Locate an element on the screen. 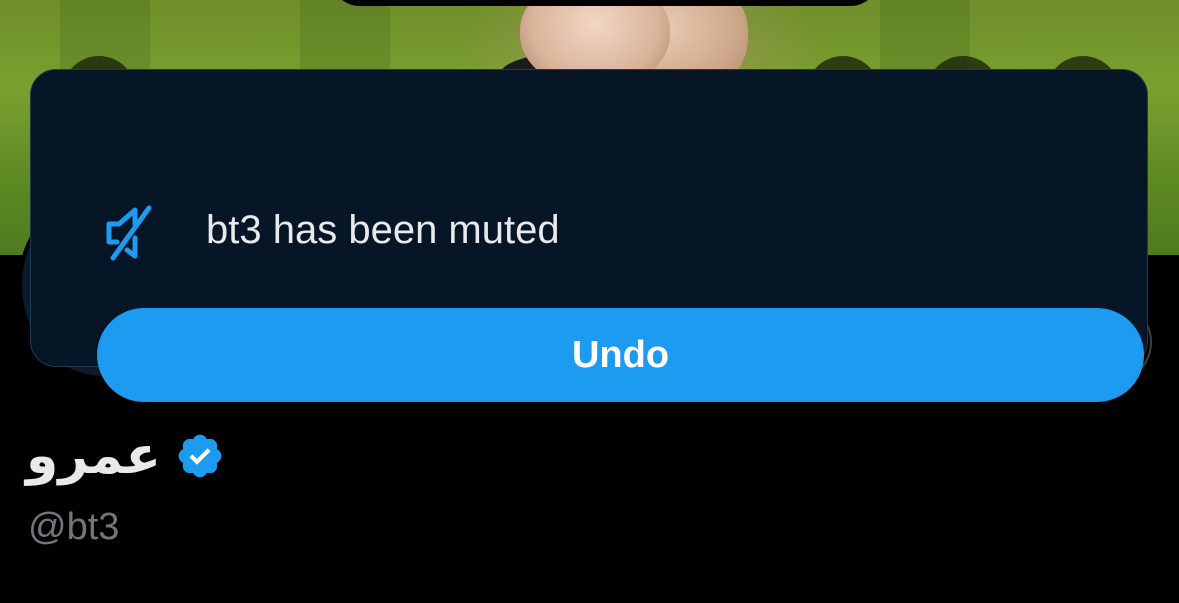 This screenshot has height=603, width=1179. display-name-row: عمرو is located at coordinates (125, 456).